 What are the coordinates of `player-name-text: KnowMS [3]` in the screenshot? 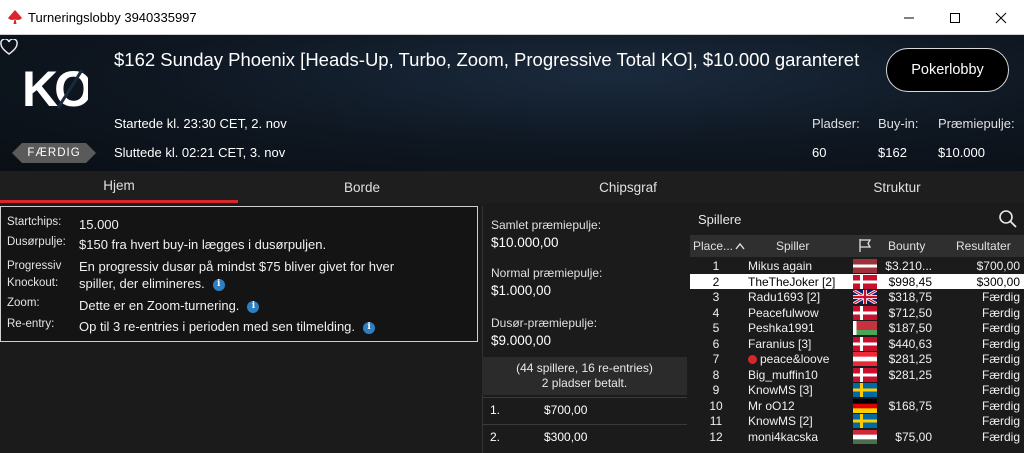 It's located at (780, 390).